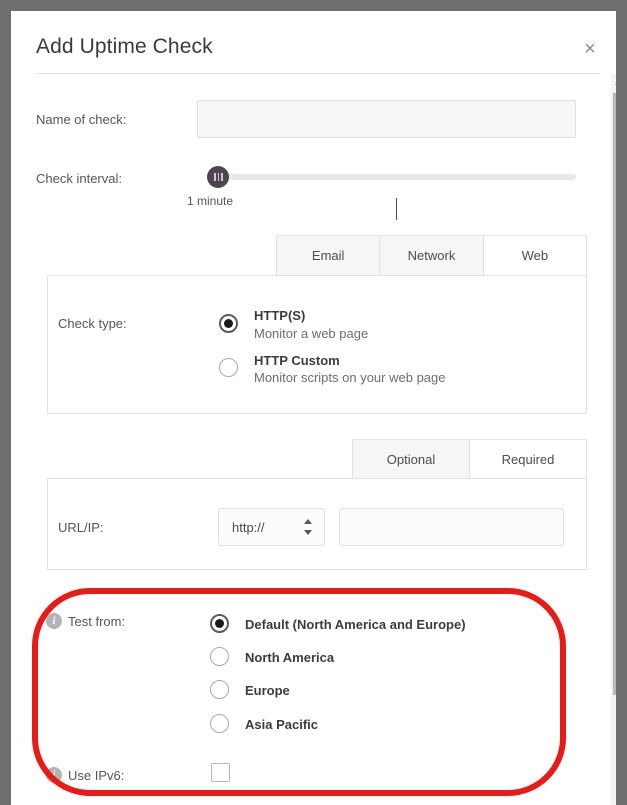  What do you see at coordinates (613, 82) in the screenshot?
I see `scroll-up-arrow-icon` at bounding box center [613, 82].